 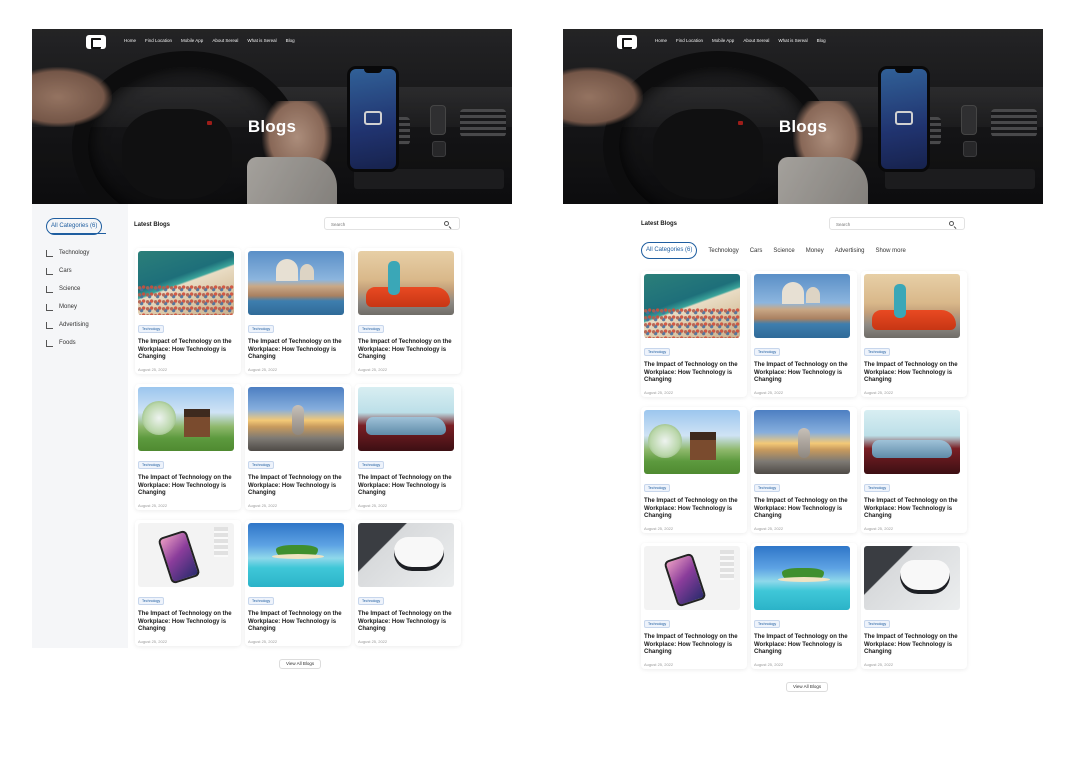 I want to click on category-checkbox-cars: Cars, so click(x=67, y=271).